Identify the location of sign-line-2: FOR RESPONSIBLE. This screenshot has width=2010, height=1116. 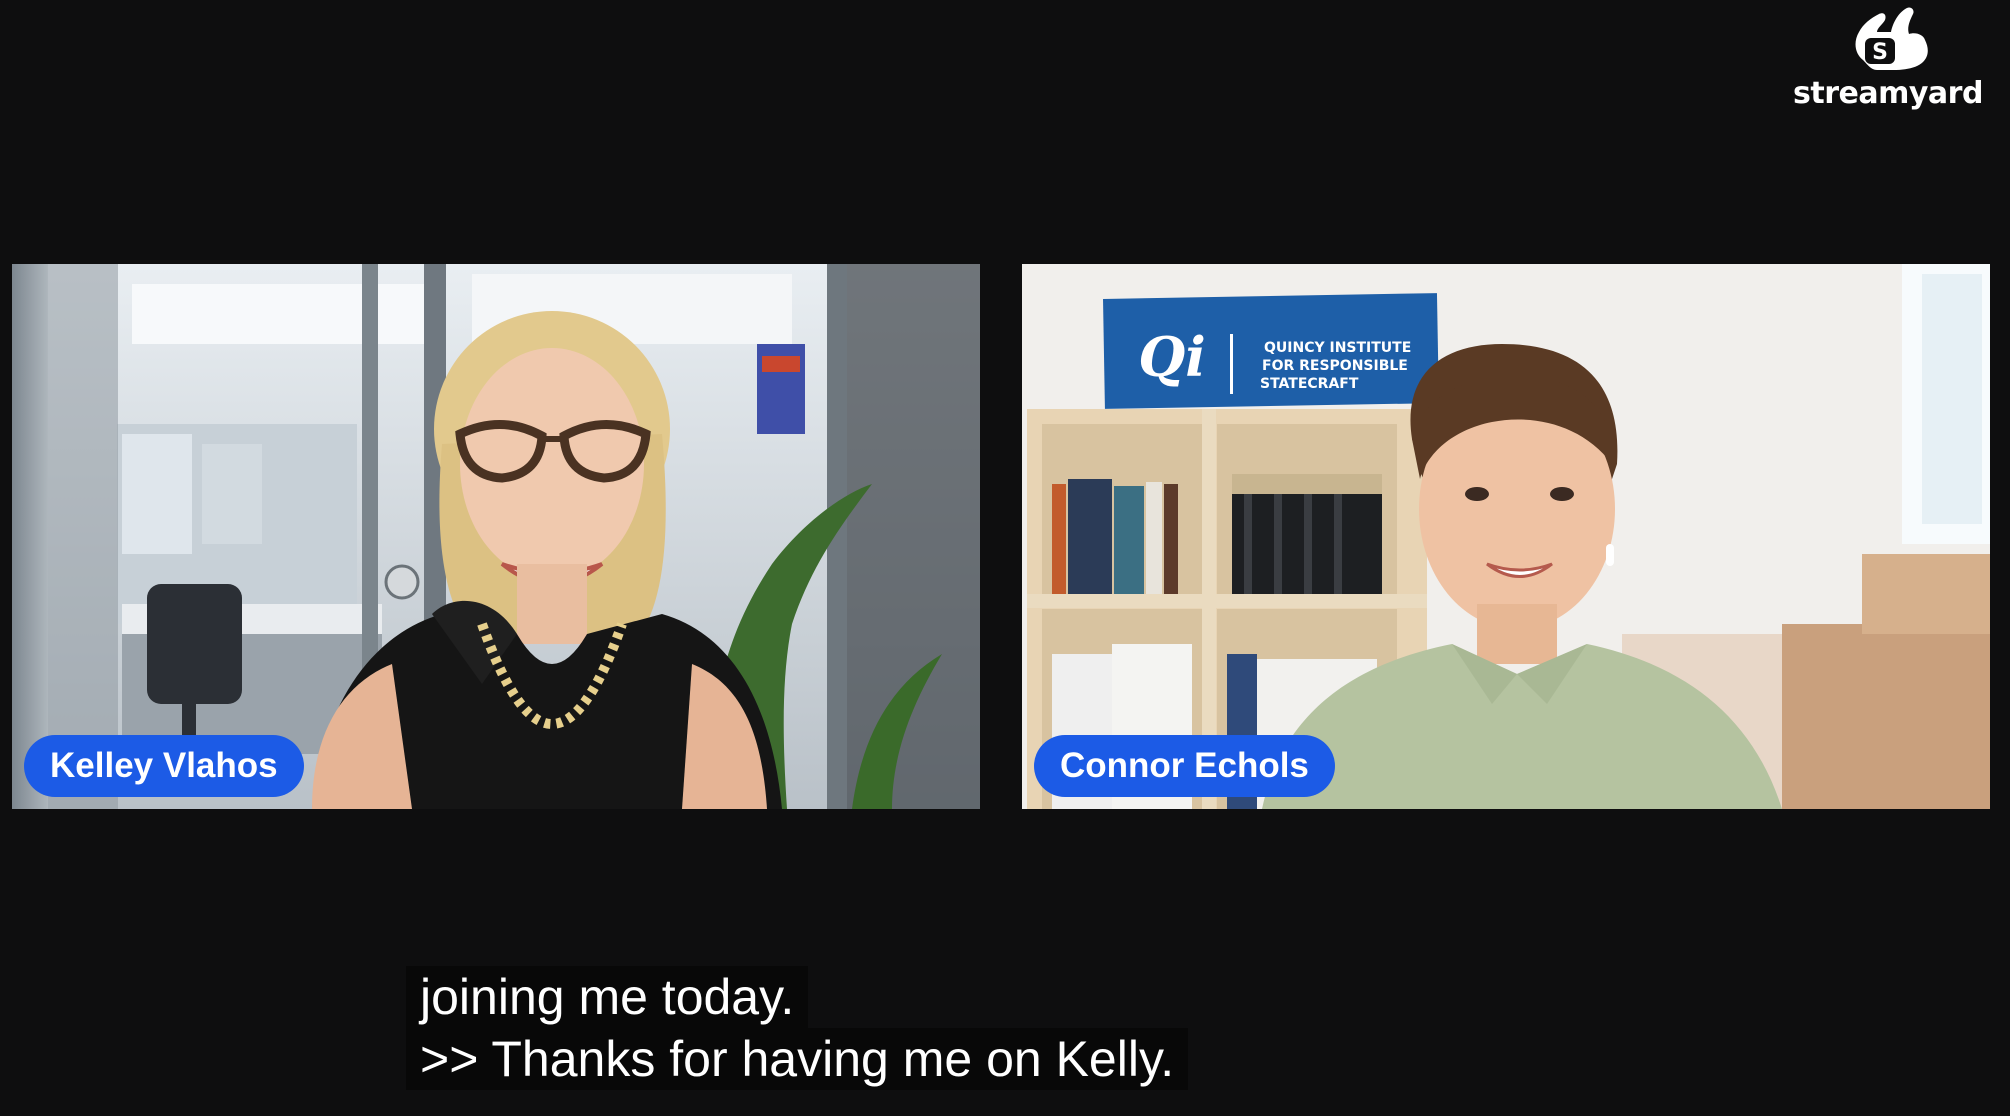
(1335, 366).